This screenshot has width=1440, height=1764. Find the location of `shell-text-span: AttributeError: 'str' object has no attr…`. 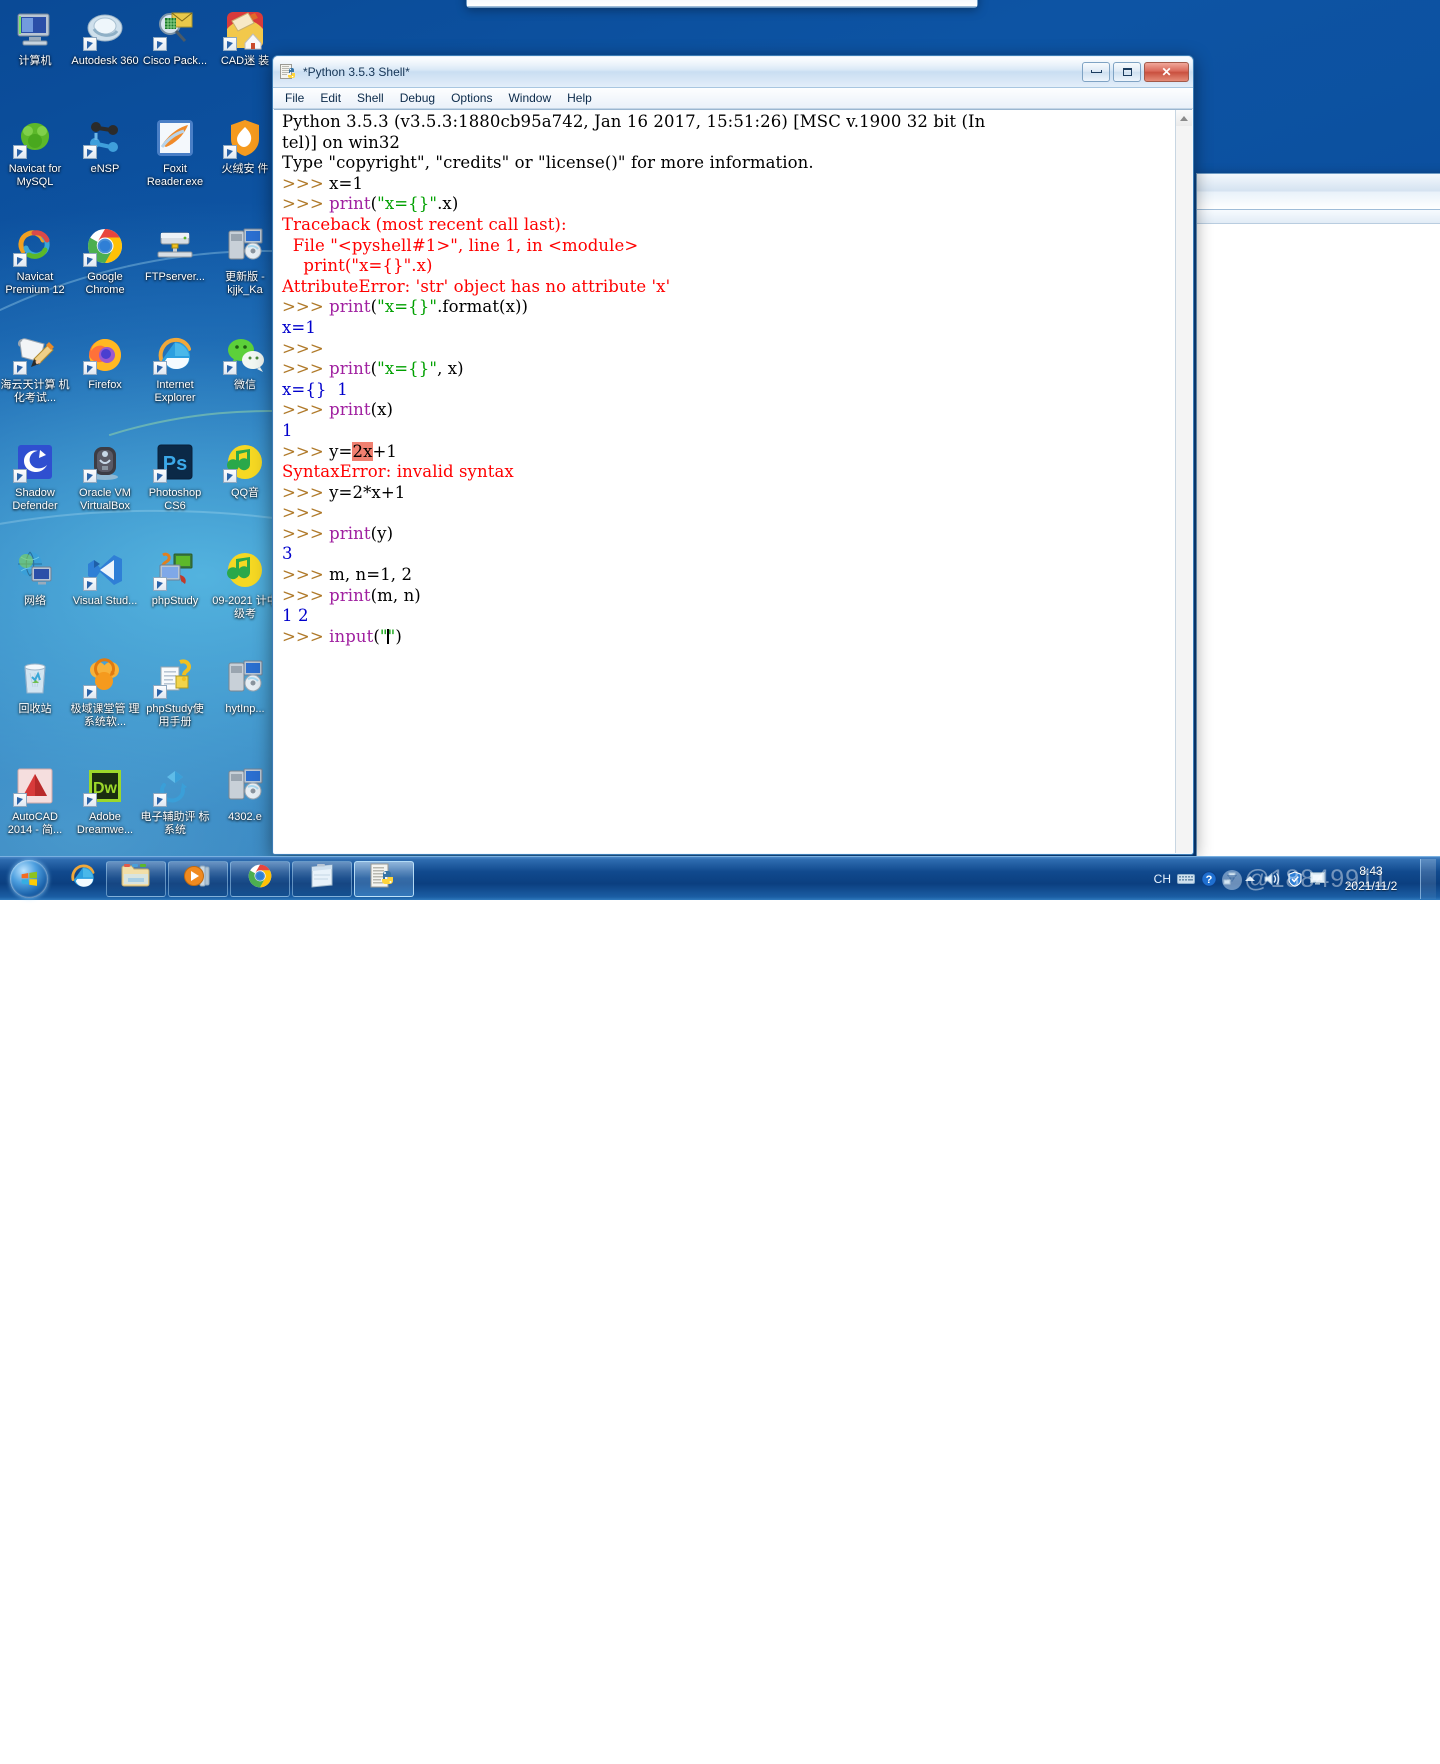

shell-text-span: AttributeError: 'str' object has no attr… is located at coordinates (476, 286).